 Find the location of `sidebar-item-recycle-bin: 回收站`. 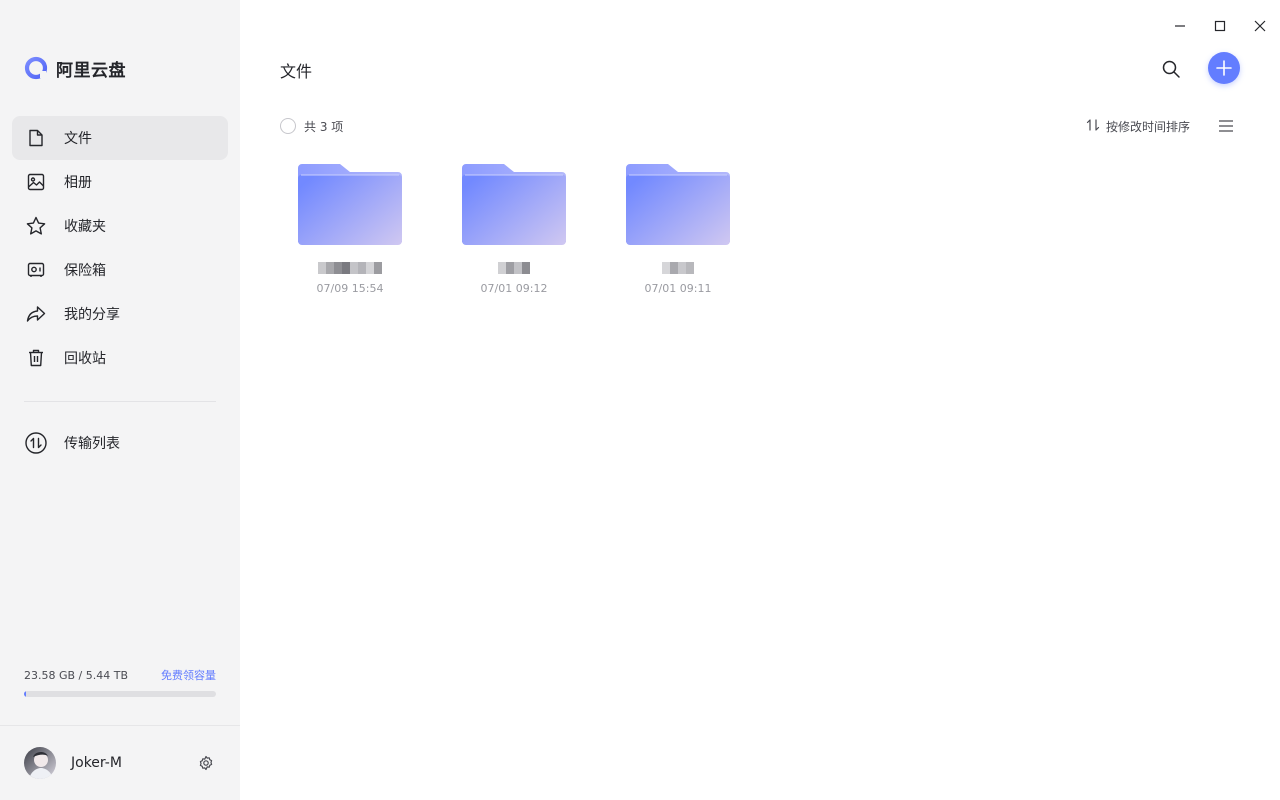

sidebar-item-recycle-bin: 回收站 is located at coordinates (120, 358).